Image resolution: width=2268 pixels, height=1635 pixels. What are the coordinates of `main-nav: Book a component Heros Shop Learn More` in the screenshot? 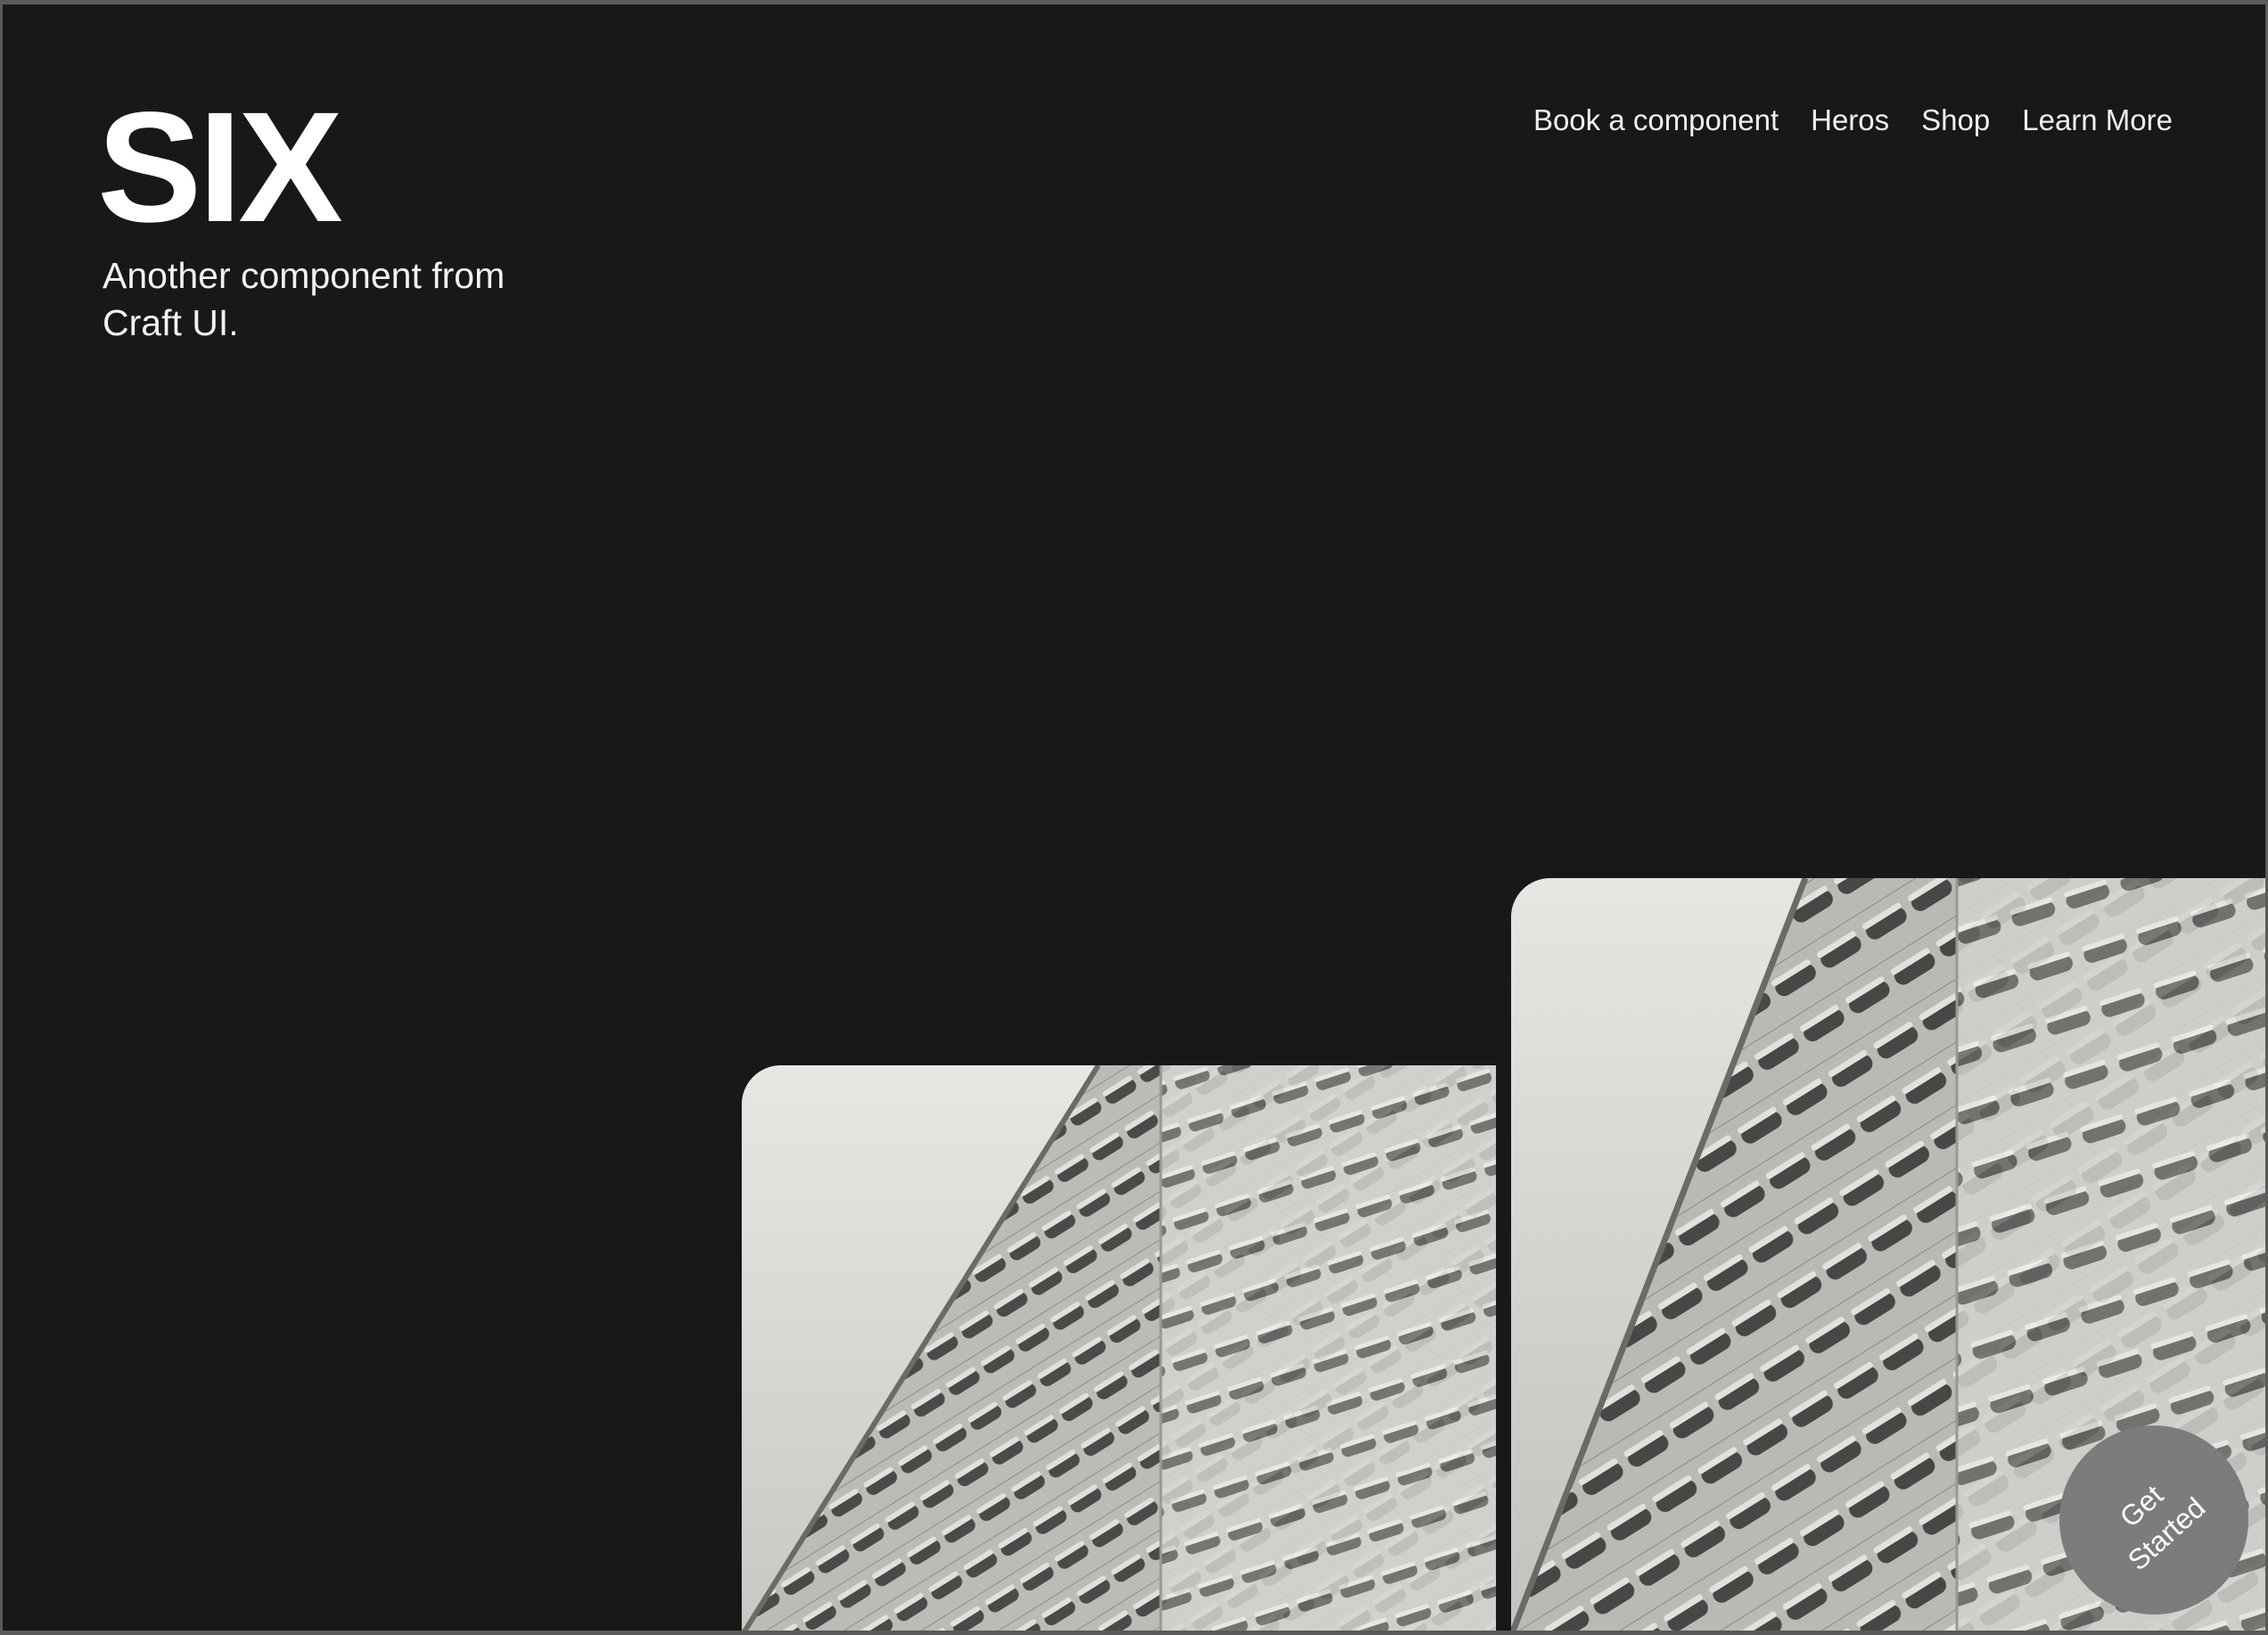 It's located at (1853, 121).